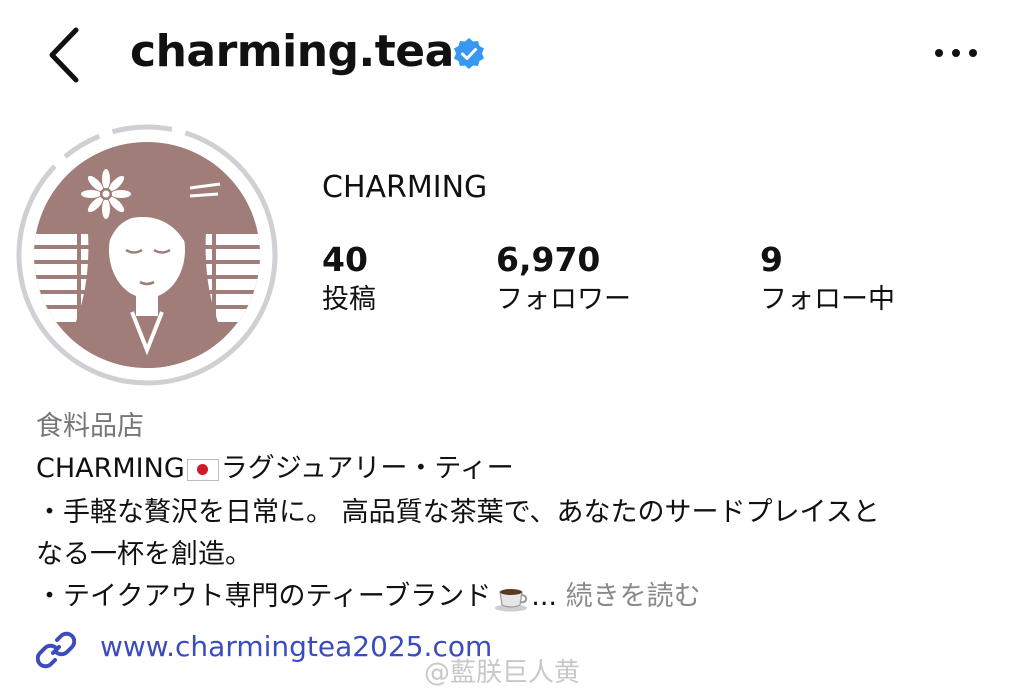 The height and width of the screenshot is (692, 1034). What do you see at coordinates (144, 554) in the screenshot?
I see `bio-line-3: なる一杯を創造。` at bounding box center [144, 554].